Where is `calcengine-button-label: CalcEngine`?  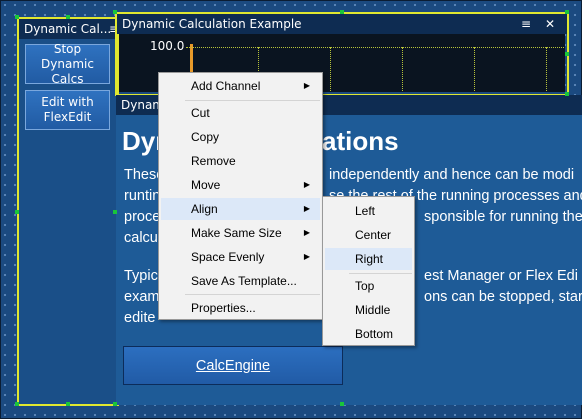 calcengine-button-label: CalcEngine is located at coordinates (233, 365).